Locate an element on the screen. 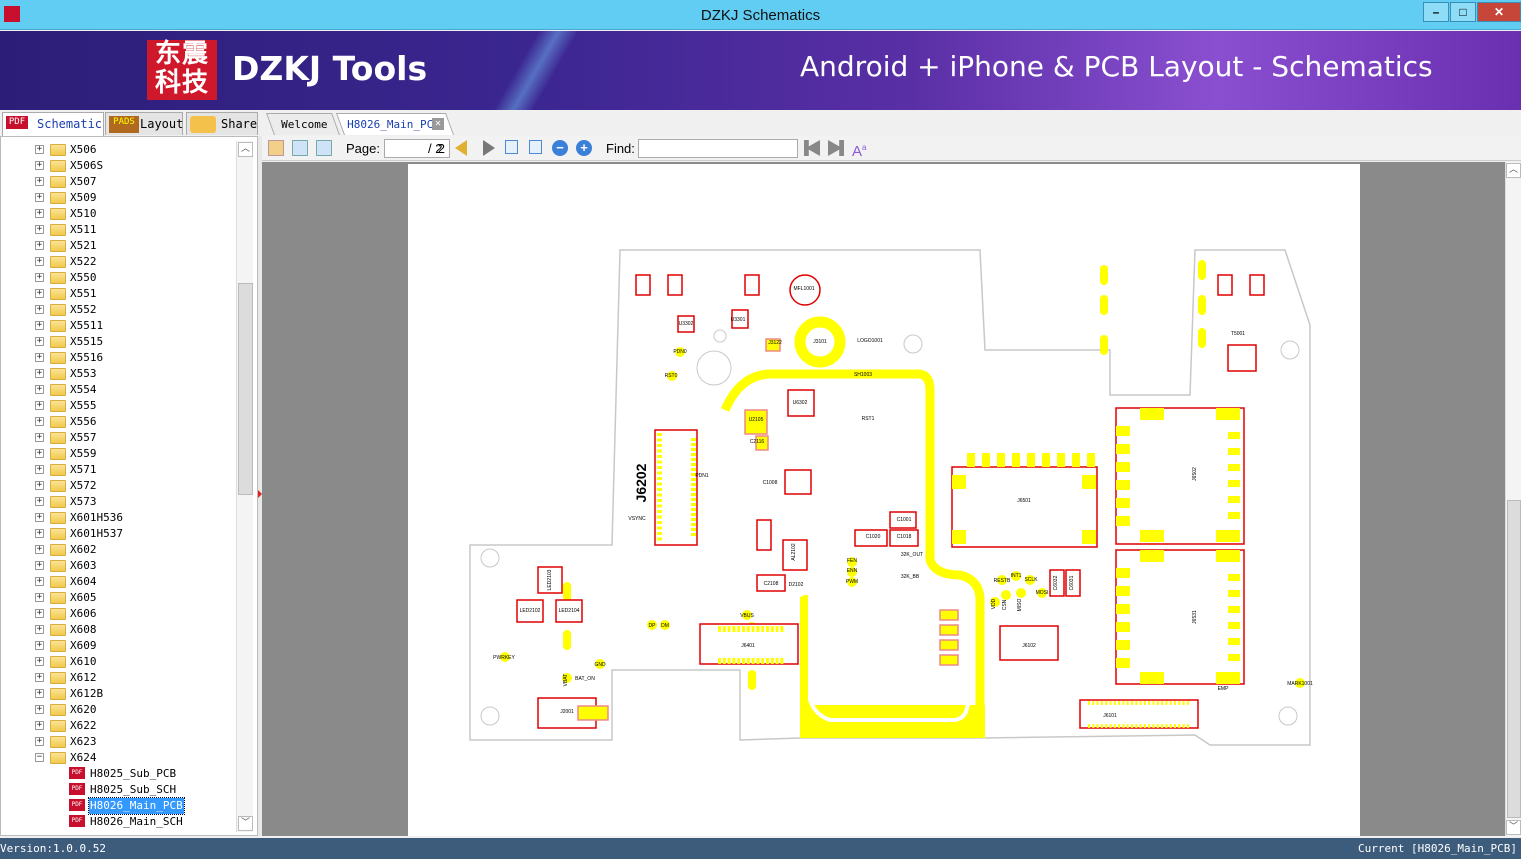 The image size is (1521, 859). find-input is located at coordinates (718, 148).